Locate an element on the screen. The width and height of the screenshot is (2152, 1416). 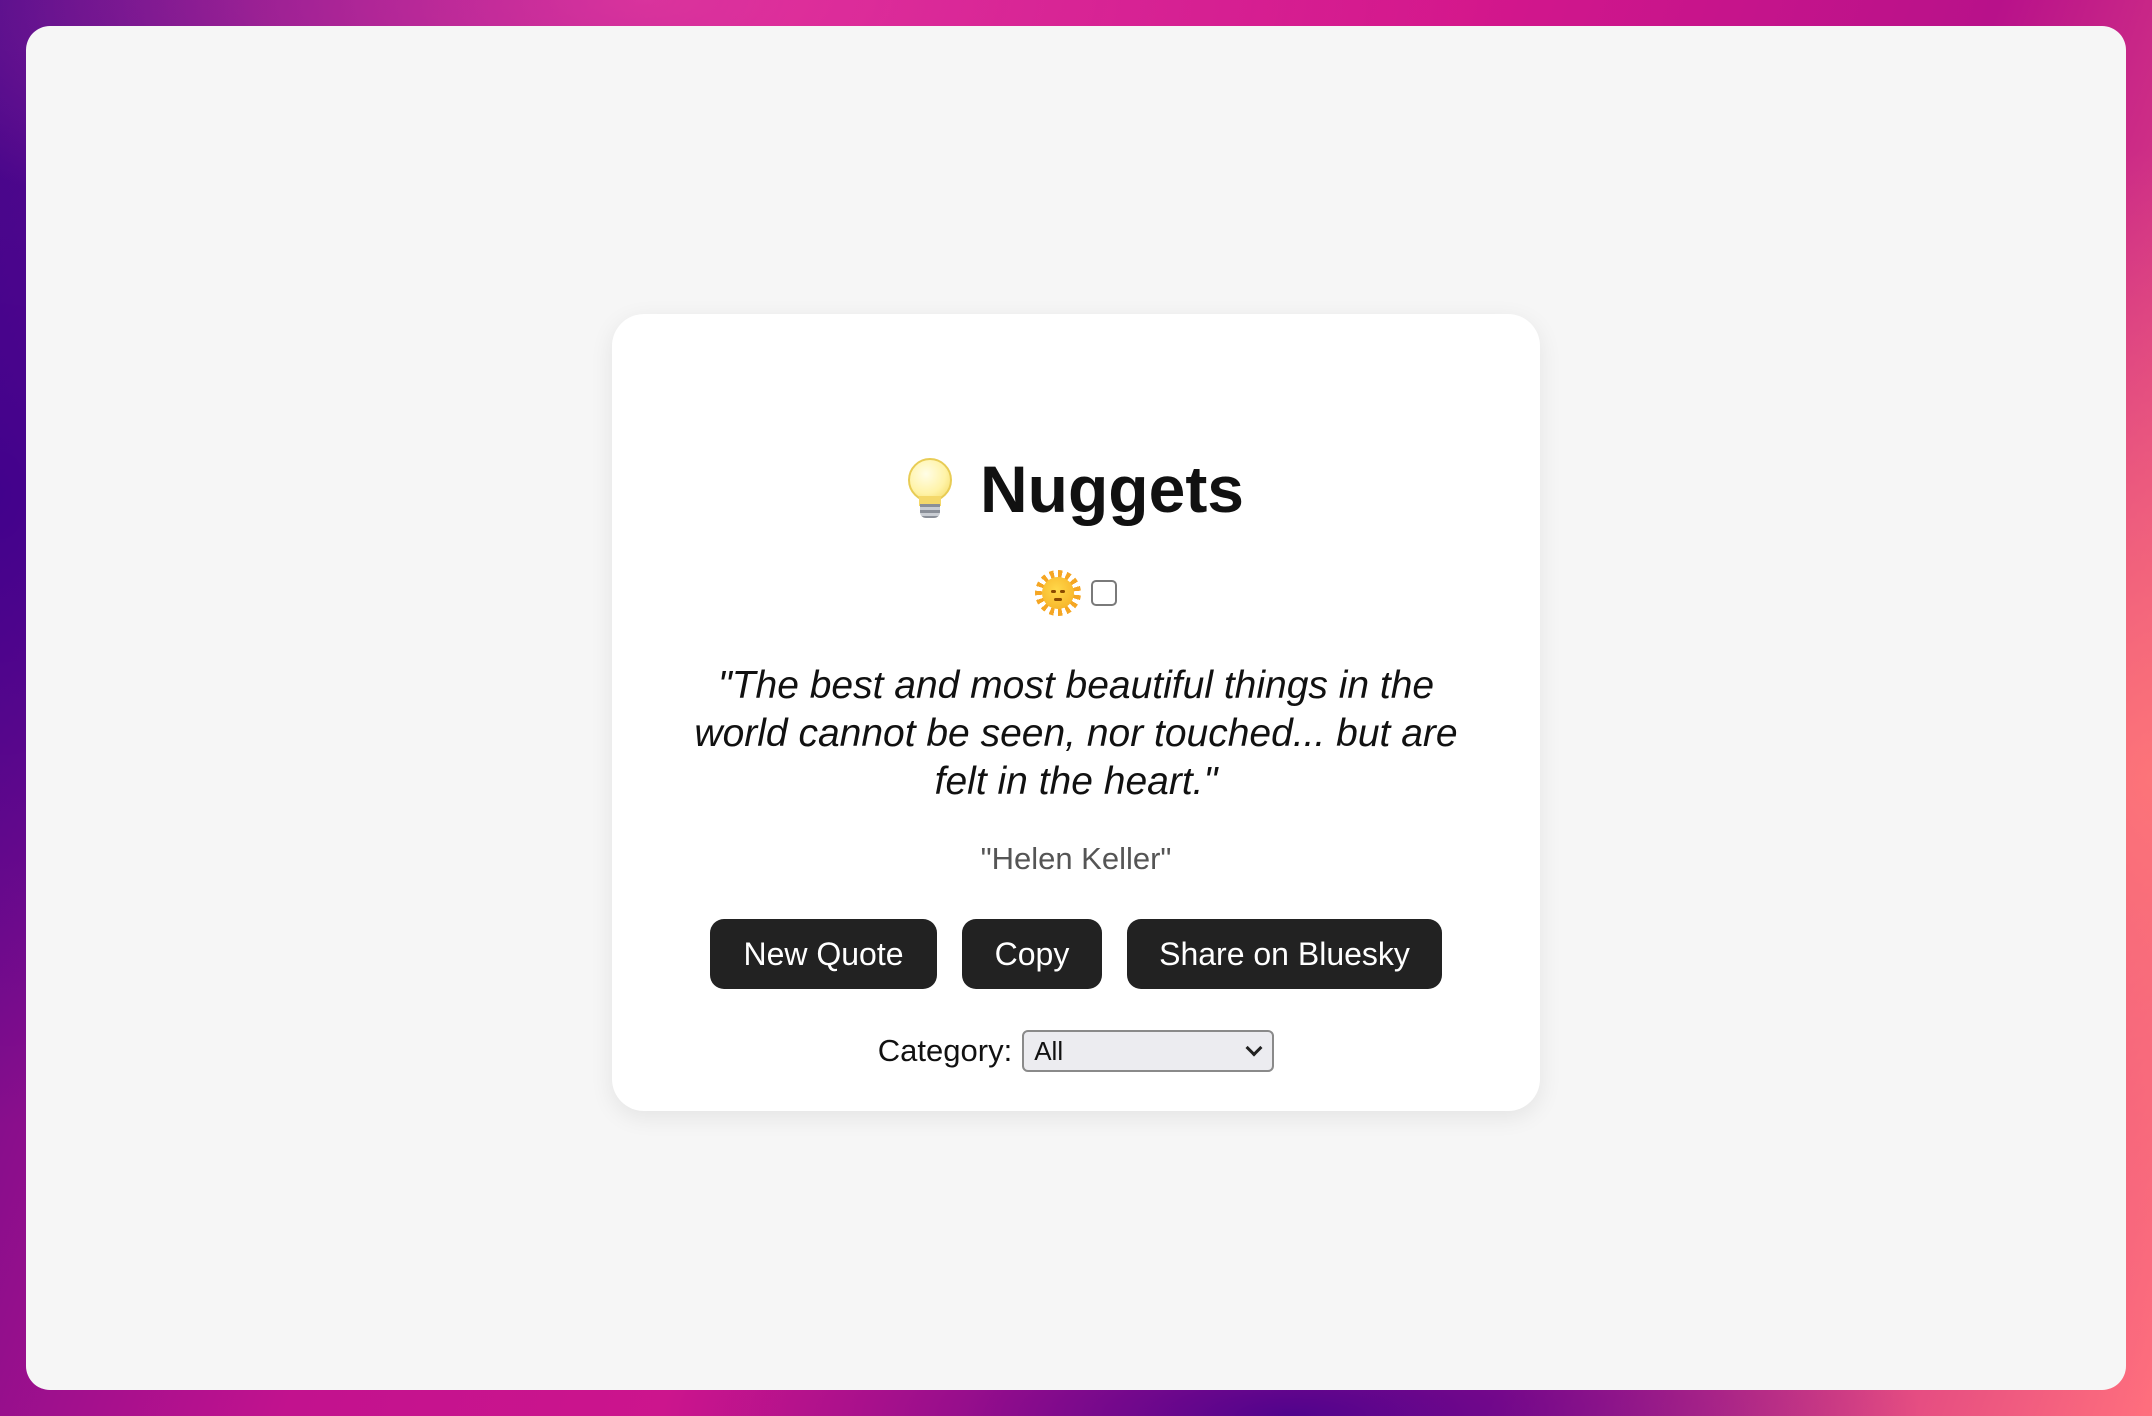
sun-icon is located at coordinates (1058, 593).